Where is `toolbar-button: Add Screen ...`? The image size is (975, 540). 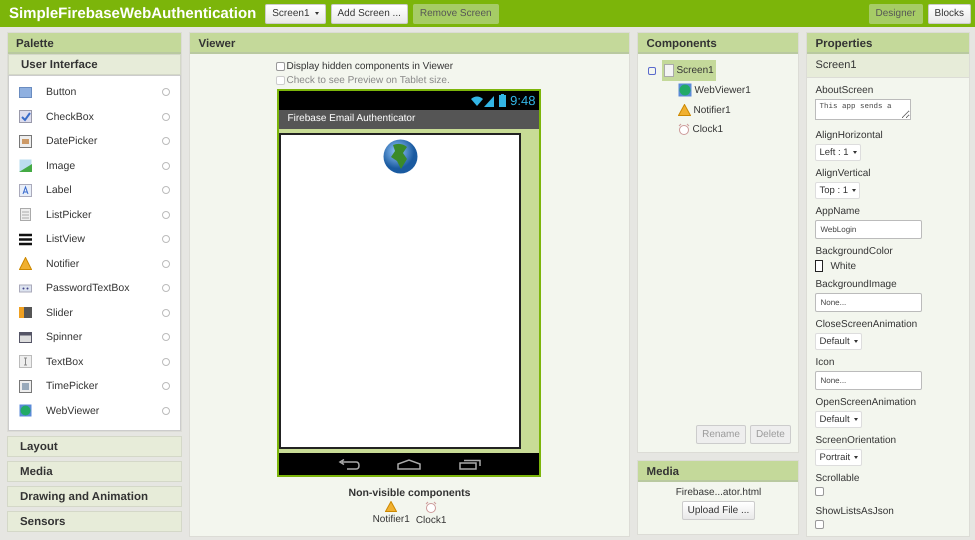 toolbar-button: Add Screen ... is located at coordinates (369, 14).